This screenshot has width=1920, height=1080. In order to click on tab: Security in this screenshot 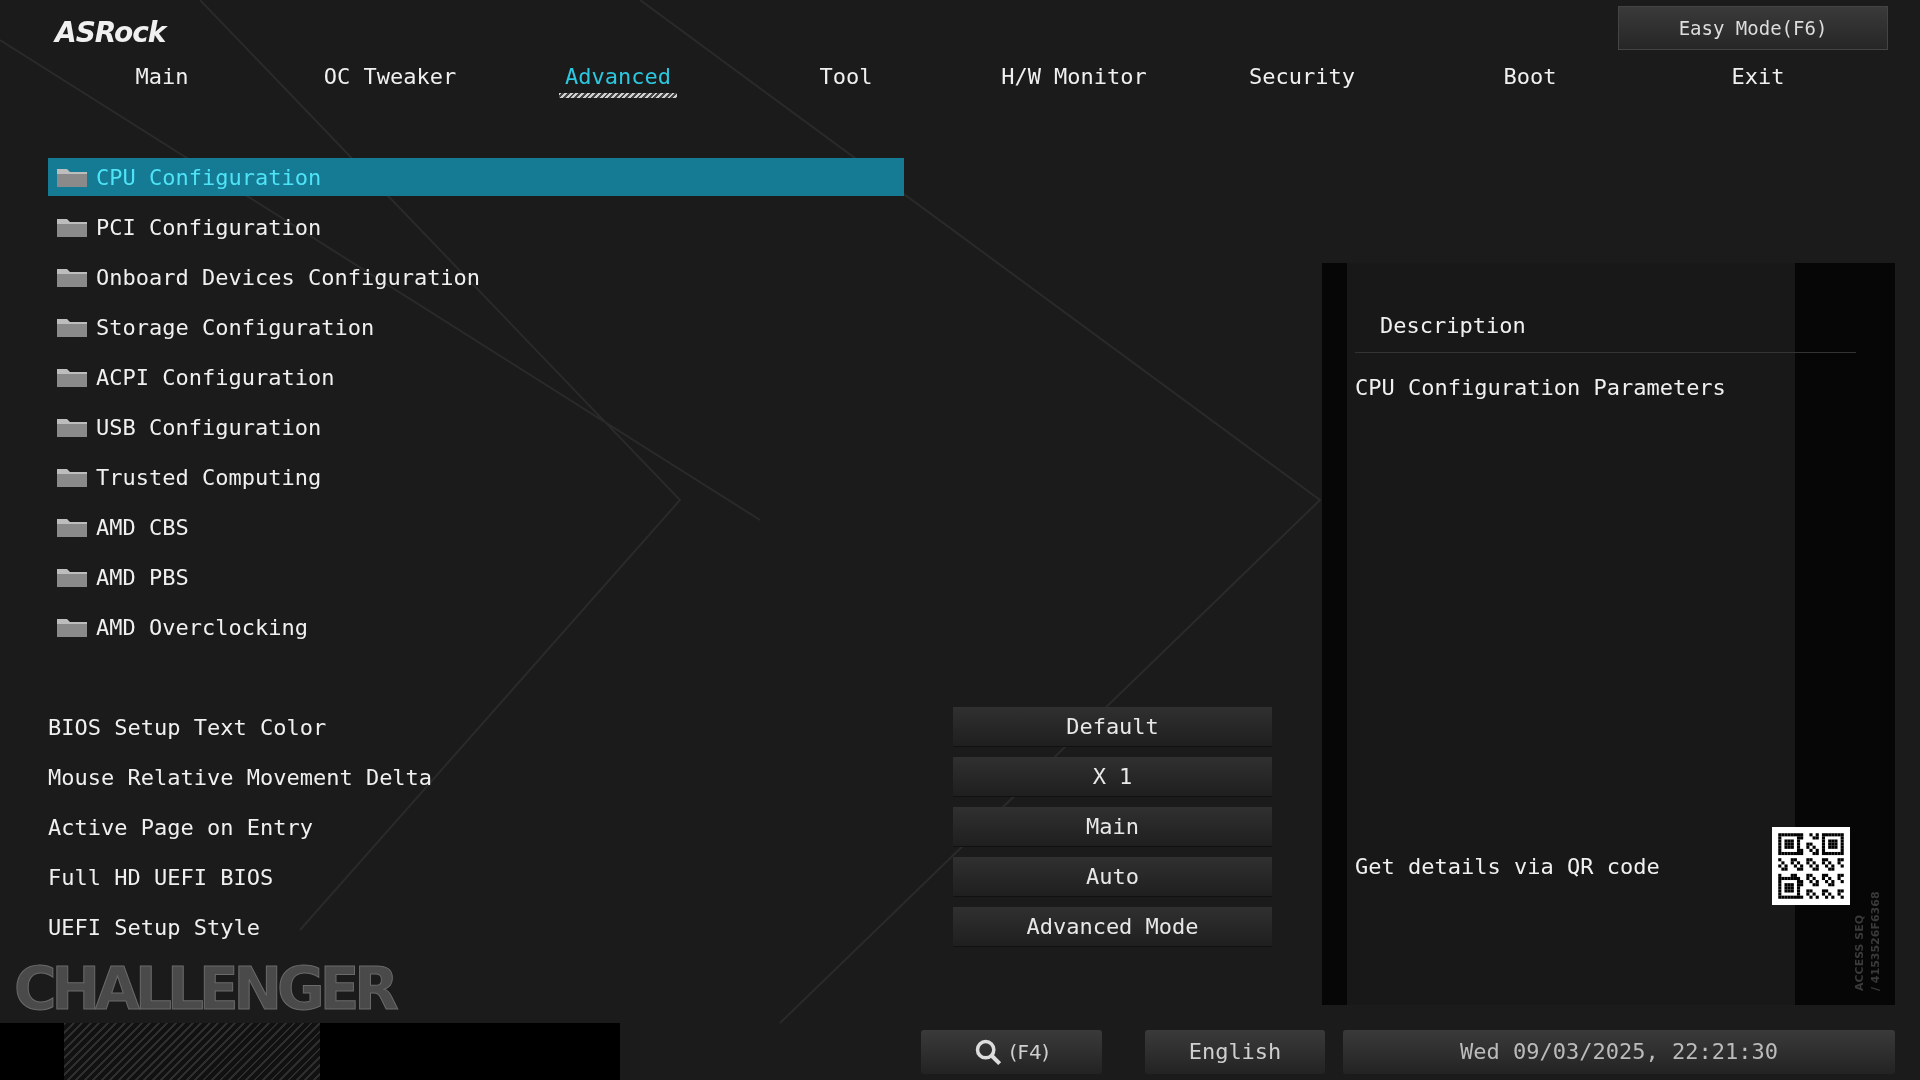, I will do `click(1302, 76)`.